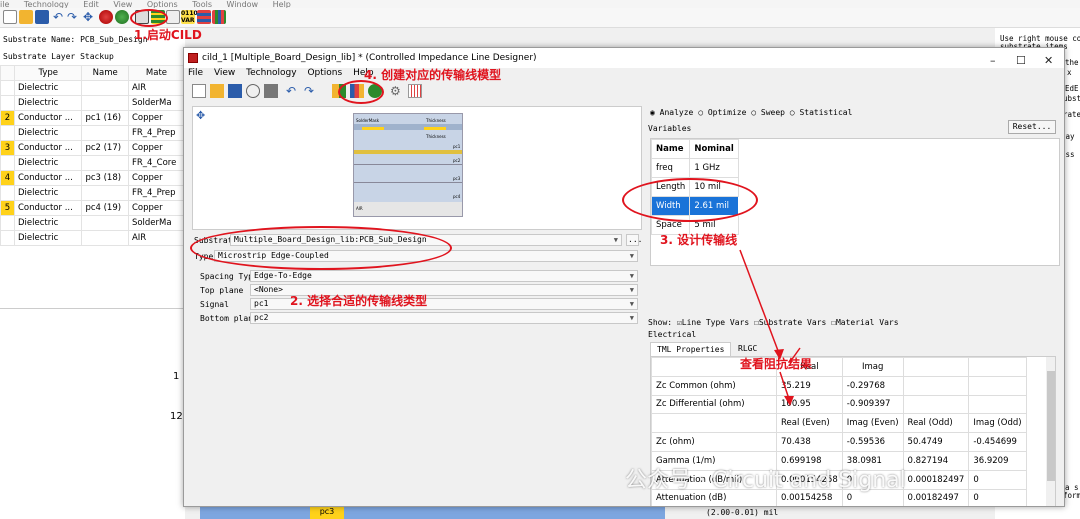  Describe the element at coordinates (936, 460) in the screenshot. I see `res-value: 0.827194` at that location.